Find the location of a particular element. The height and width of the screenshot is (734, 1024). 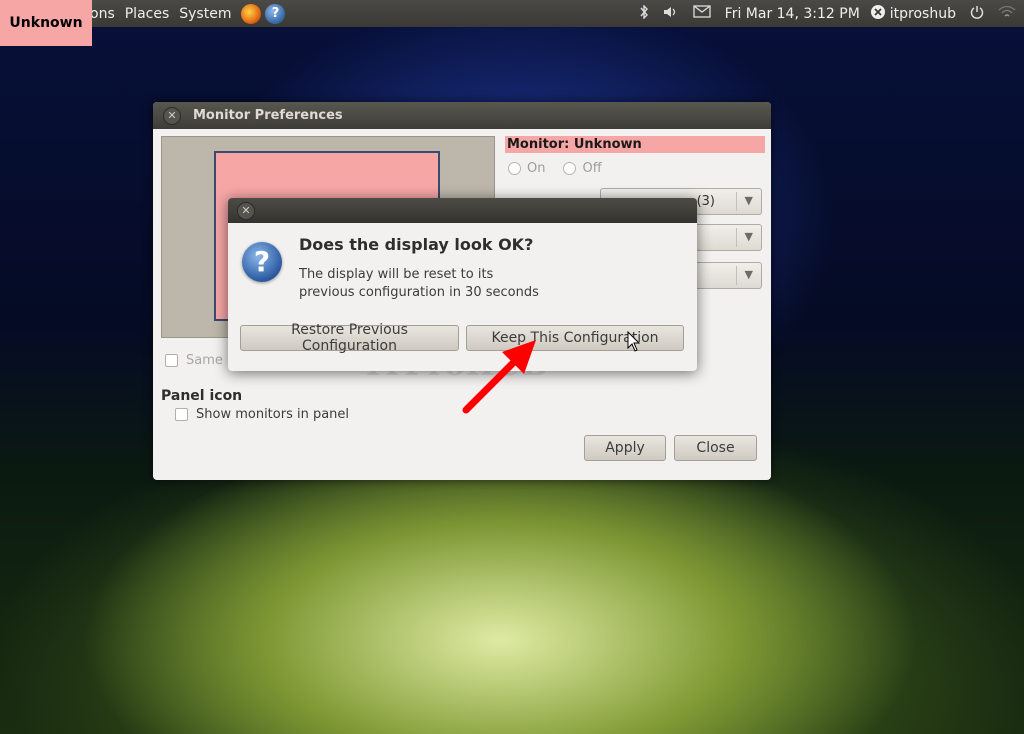

show-monitors-row: Show monitors in panel is located at coordinates (262, 414).